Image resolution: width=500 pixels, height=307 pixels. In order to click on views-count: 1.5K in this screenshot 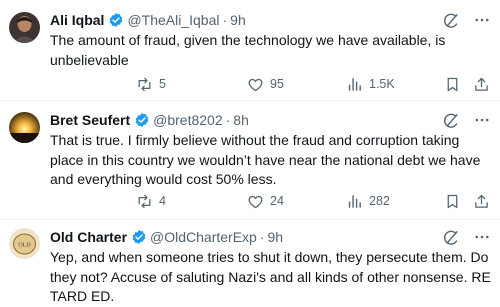, I will do `click(382, 84)`.